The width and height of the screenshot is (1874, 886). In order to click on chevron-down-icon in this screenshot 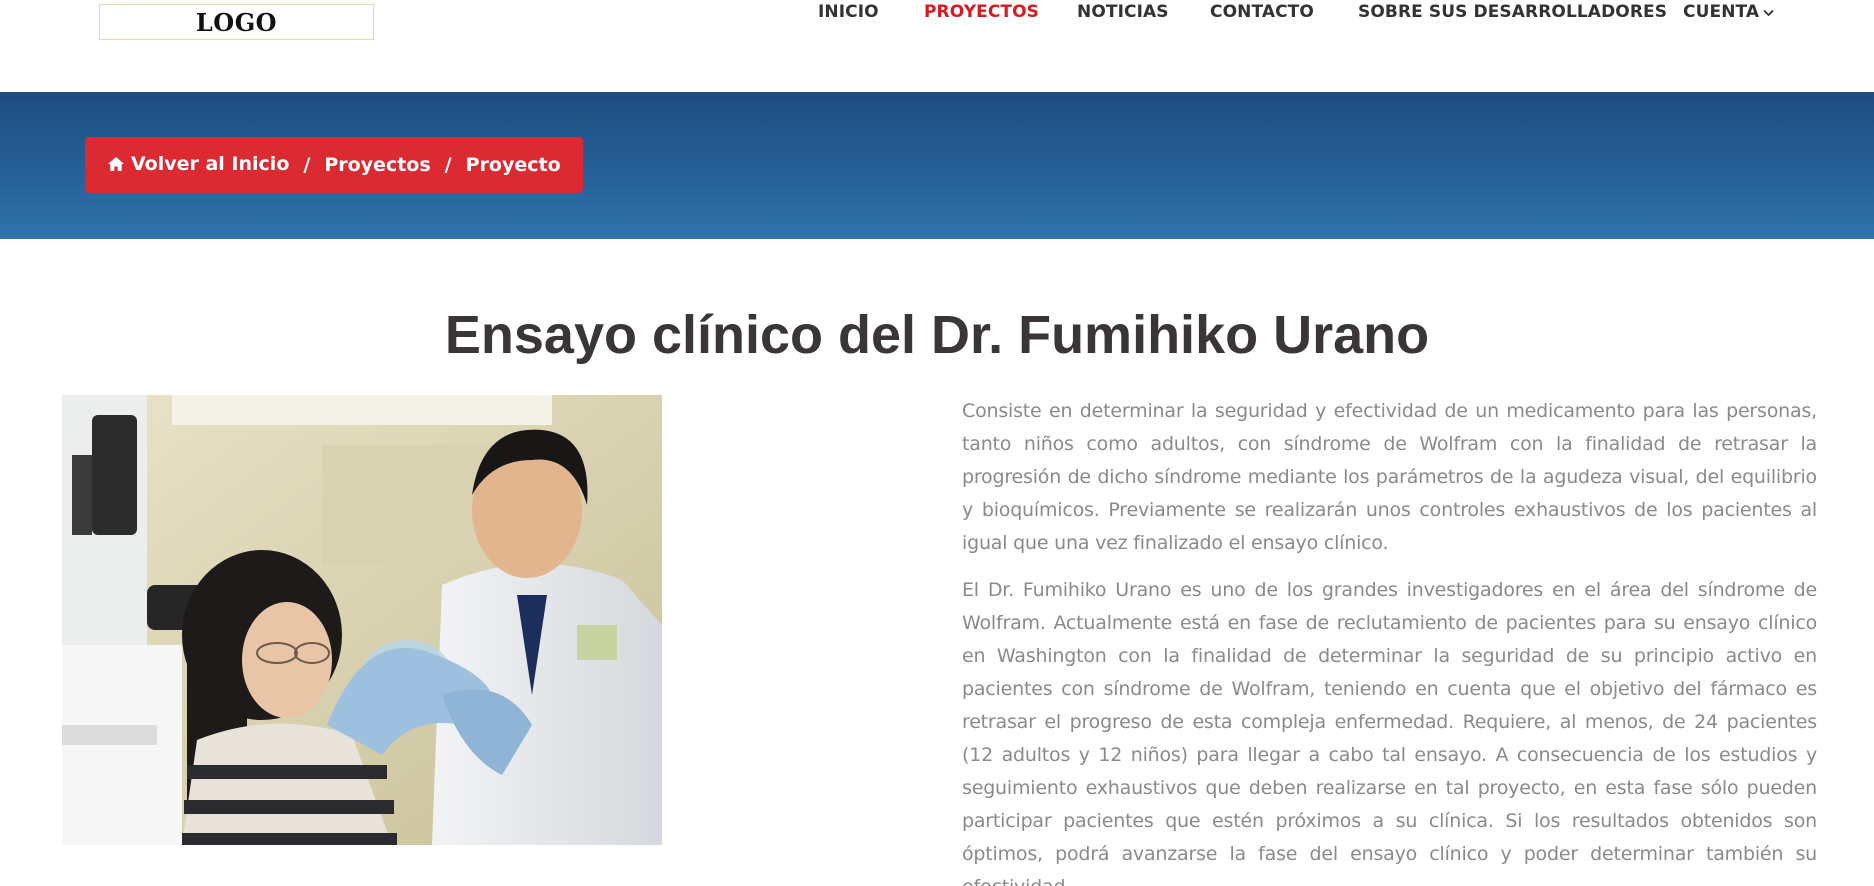, I will do `click(1768, 12)`.